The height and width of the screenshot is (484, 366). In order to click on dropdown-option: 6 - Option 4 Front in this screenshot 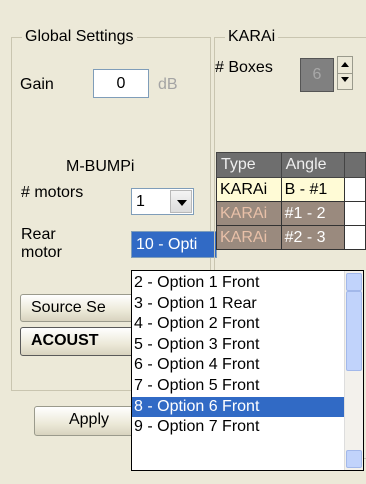, I will do `click(238, 365)`.